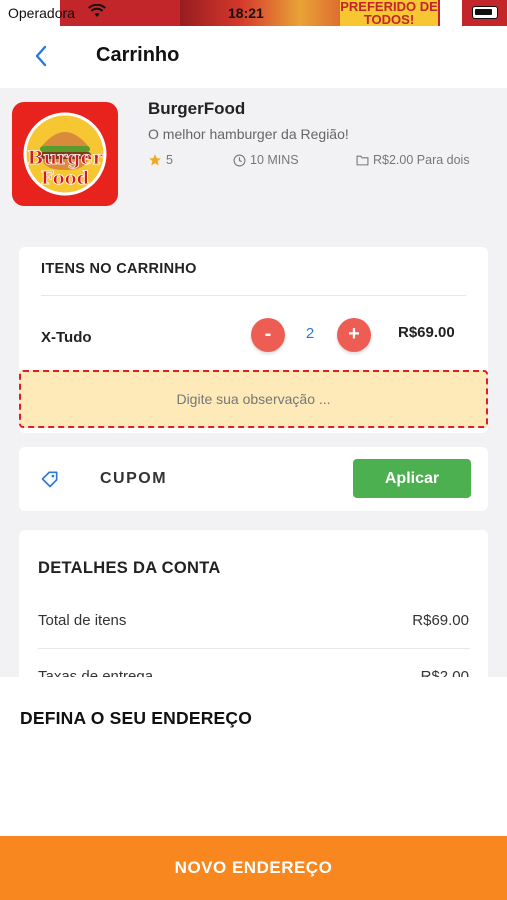  What do you see at coordinates (66, 337) in the screenshot?
I see `cart-item-name: X-Tudo` at bounding box center [66, 337].